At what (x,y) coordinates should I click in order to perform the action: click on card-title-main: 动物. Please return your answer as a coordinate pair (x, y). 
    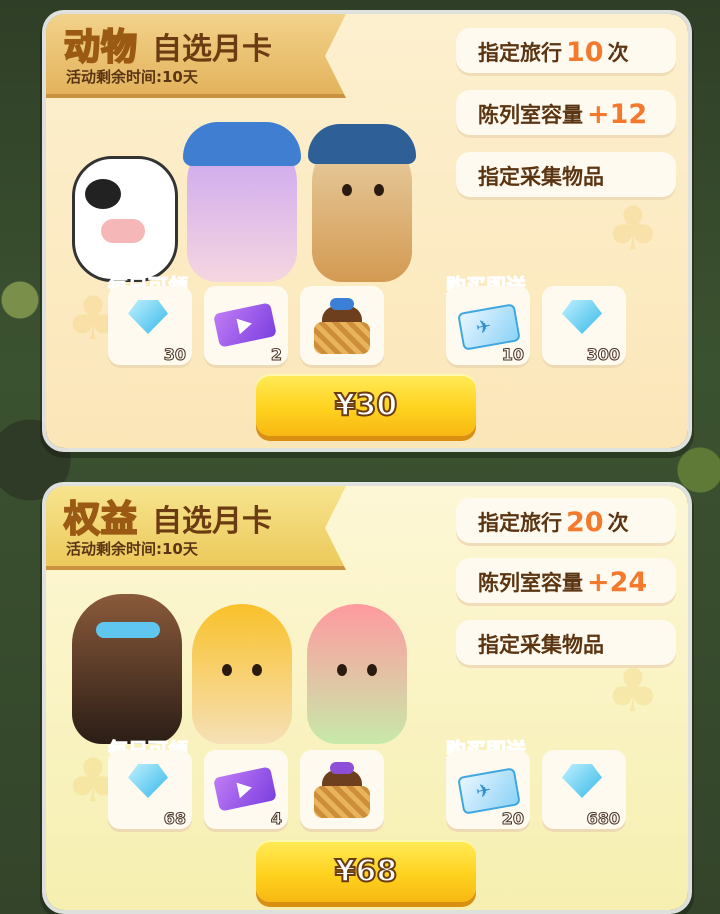
    Looking at the image, I should click on (101, 47).